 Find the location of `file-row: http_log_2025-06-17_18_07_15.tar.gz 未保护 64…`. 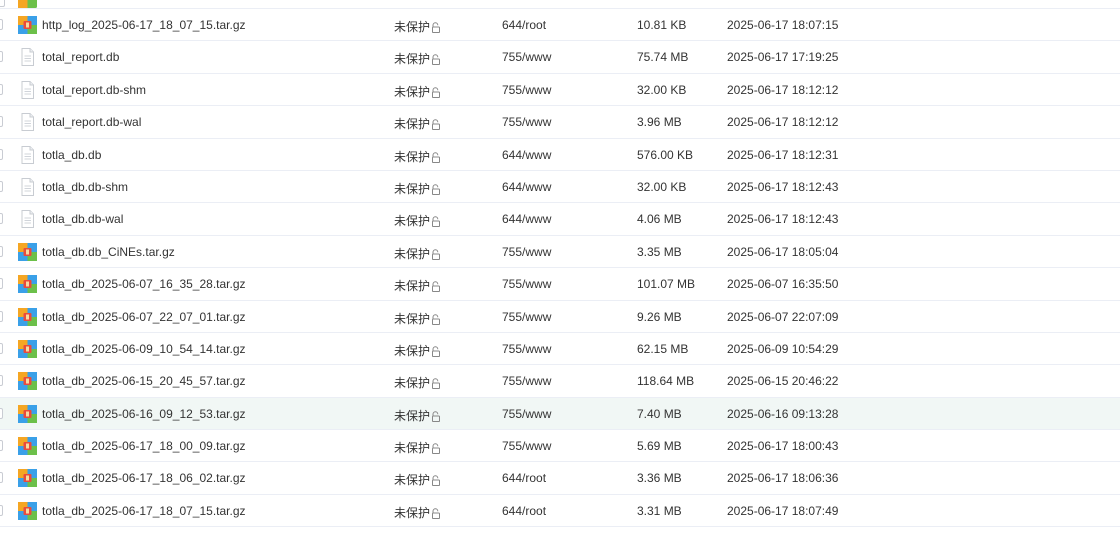

file-row: http_log_2025-06-17_18_07_15.tar.gz 未保护 64… is located at coordinates (560, 25).